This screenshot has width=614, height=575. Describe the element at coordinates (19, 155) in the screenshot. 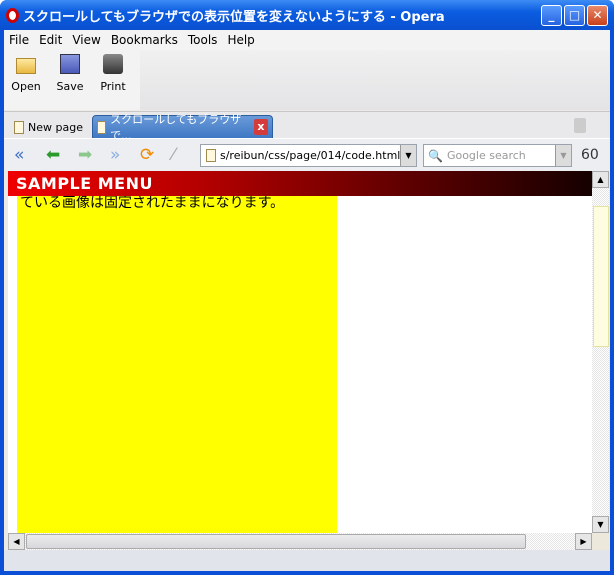

I see `rewind-icon: «` at that location.